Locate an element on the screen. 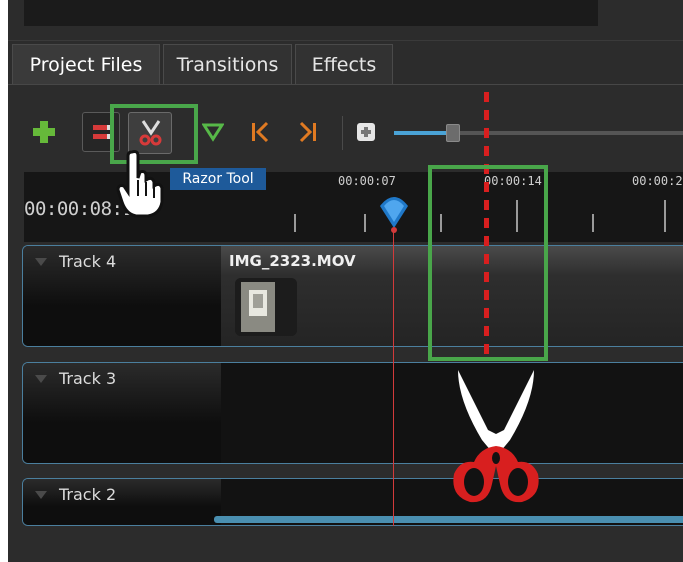 This screenshot has width=683, height=562. zoom-slider-fill is located at coordinates (423, 133).